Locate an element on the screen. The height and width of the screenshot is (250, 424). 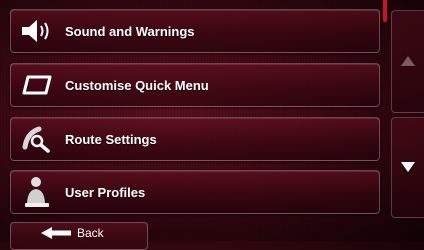
back-label: Back is located at coordinates (90, 233).